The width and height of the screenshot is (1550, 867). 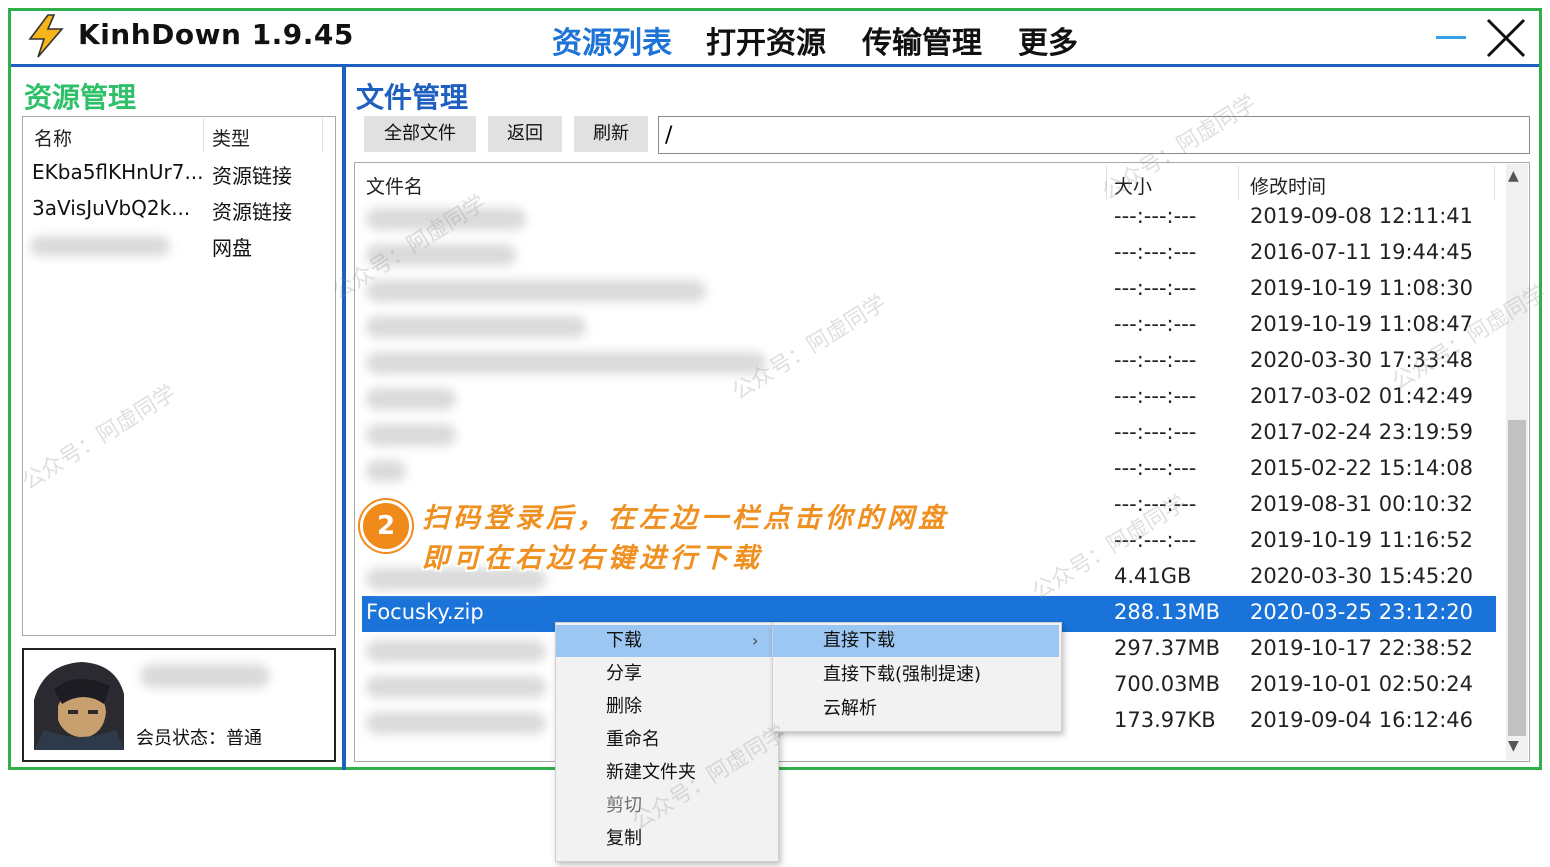 I want to click on file-size: 4.41GB, so click(x=1153, y=576).